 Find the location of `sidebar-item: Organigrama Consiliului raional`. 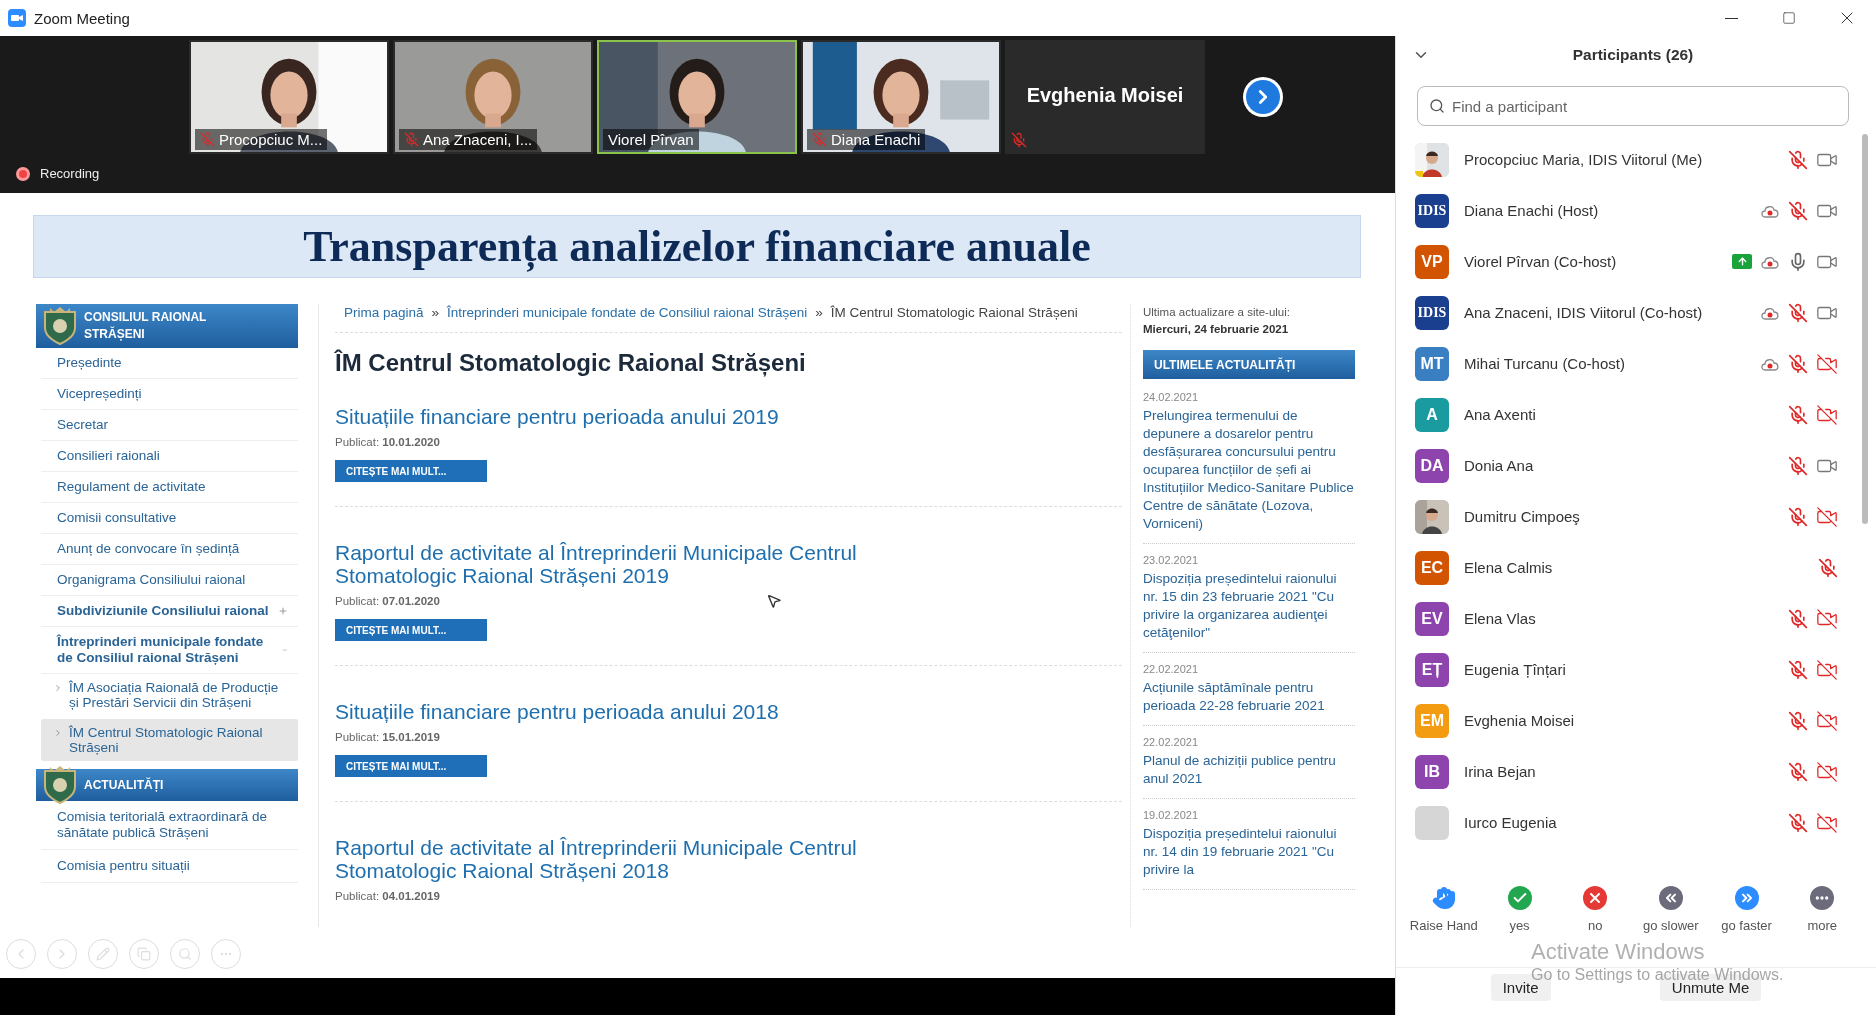

sidebar-item: Organigrama Consiliului raional is located at coordinates (169, 580).